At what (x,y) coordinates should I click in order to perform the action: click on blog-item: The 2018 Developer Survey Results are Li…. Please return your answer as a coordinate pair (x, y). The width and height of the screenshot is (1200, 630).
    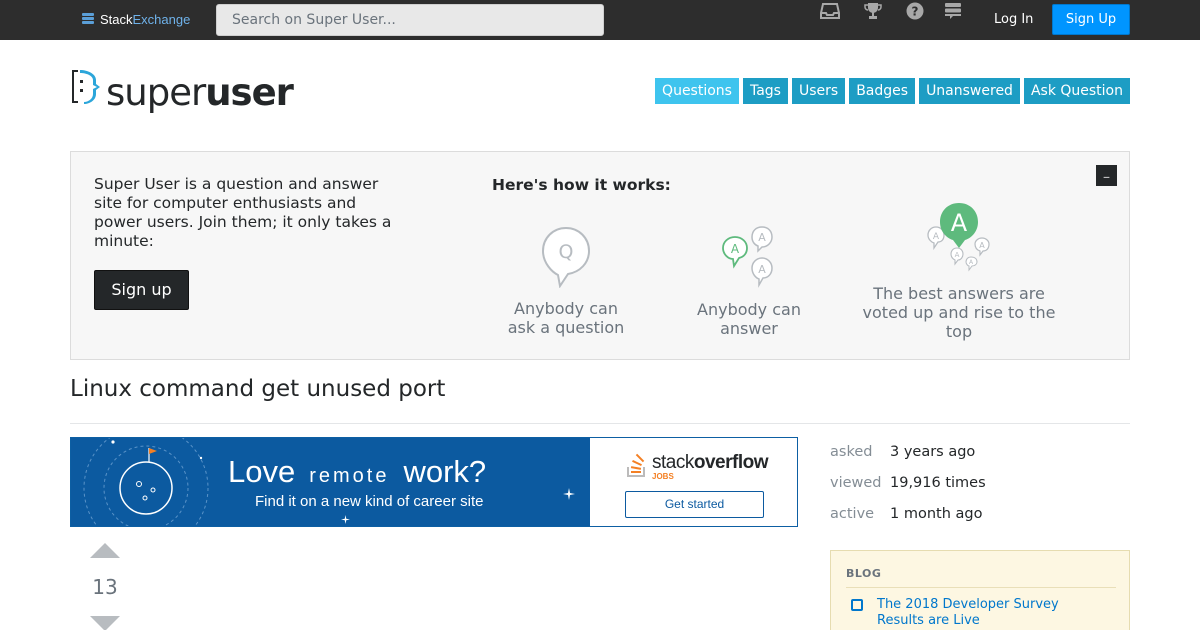
    Looking at the image, I should click on (964, 613).